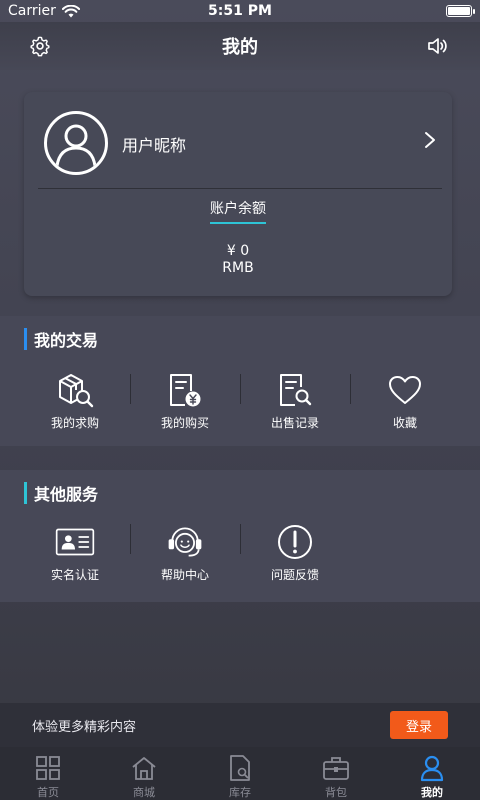 Image resolution: width=480 pixels, height=800 pixels. I want to click on receipt-yuan-icon, so click(185, 390).